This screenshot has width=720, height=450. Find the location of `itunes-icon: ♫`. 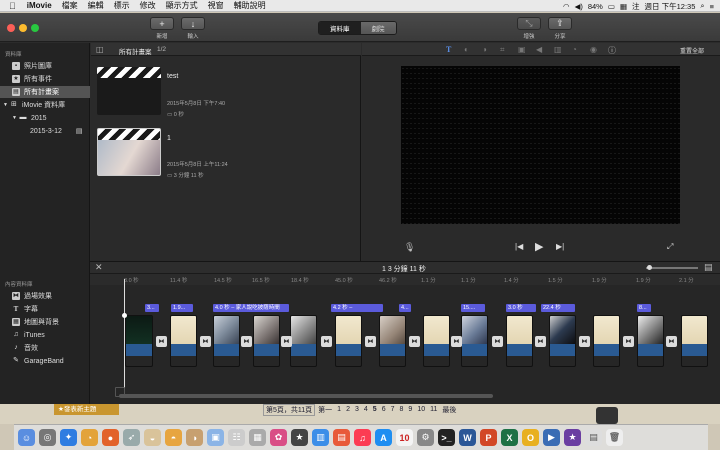

itunes-icon: ♫ is located at coordinates (362, 437).